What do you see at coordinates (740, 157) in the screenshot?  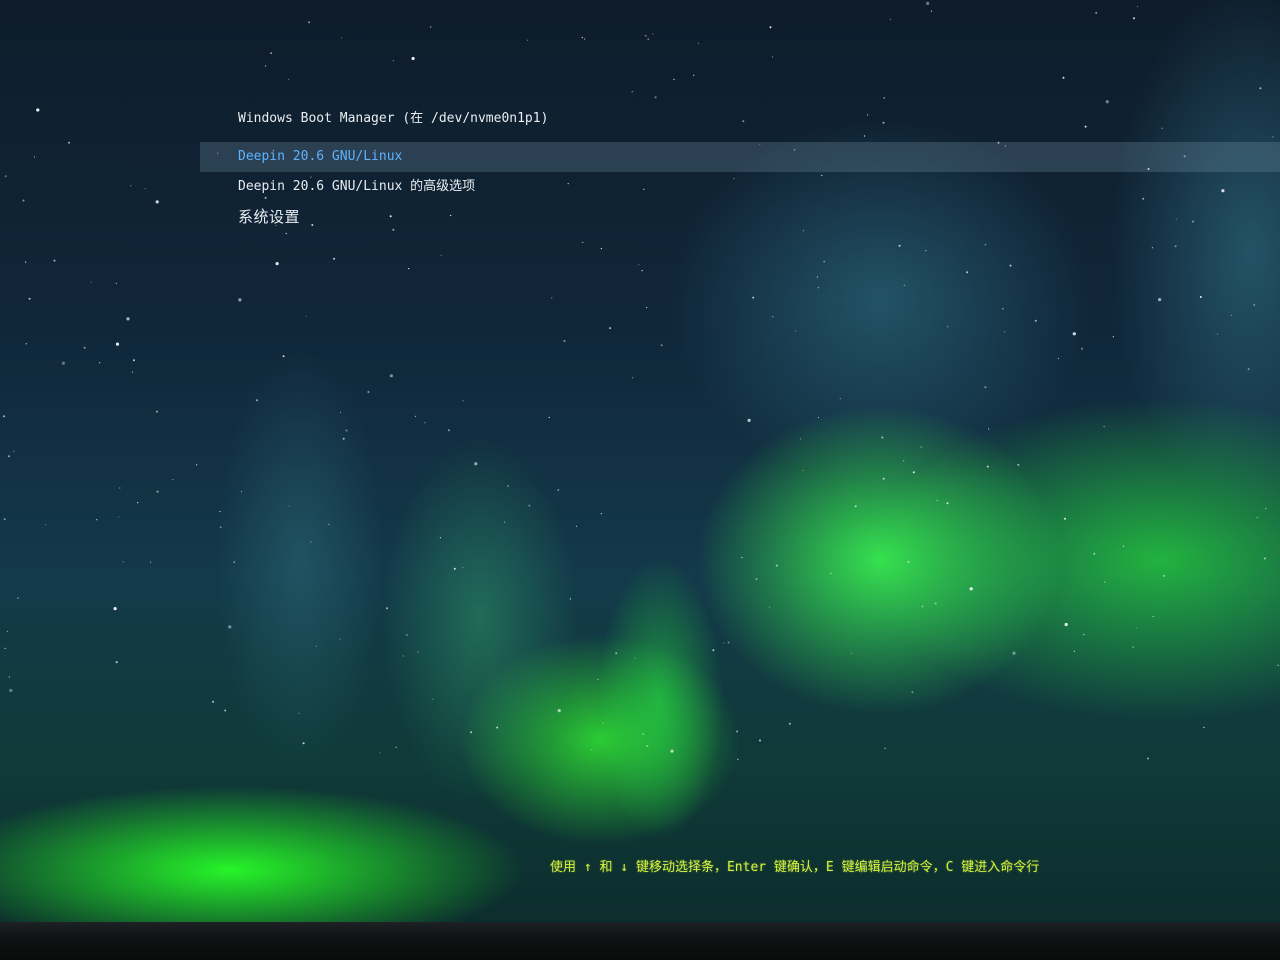 I see `boot-entry-deepin: Deepin 20.6 GNU/Linux` at bounding box center [740, 157].